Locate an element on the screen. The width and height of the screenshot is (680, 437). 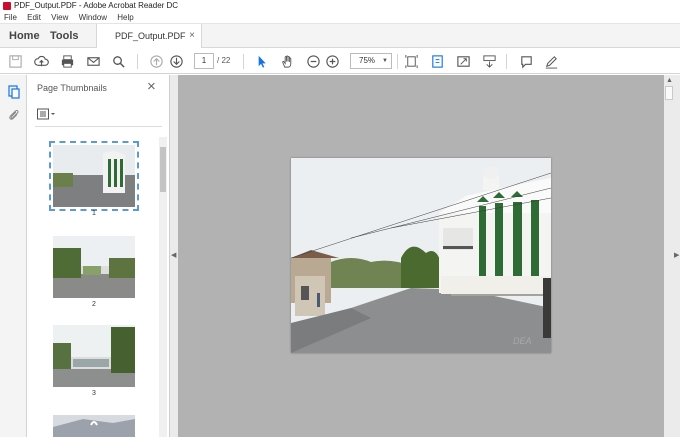
chevron-right-icon: ▶ is located at coordinates (677, 255).